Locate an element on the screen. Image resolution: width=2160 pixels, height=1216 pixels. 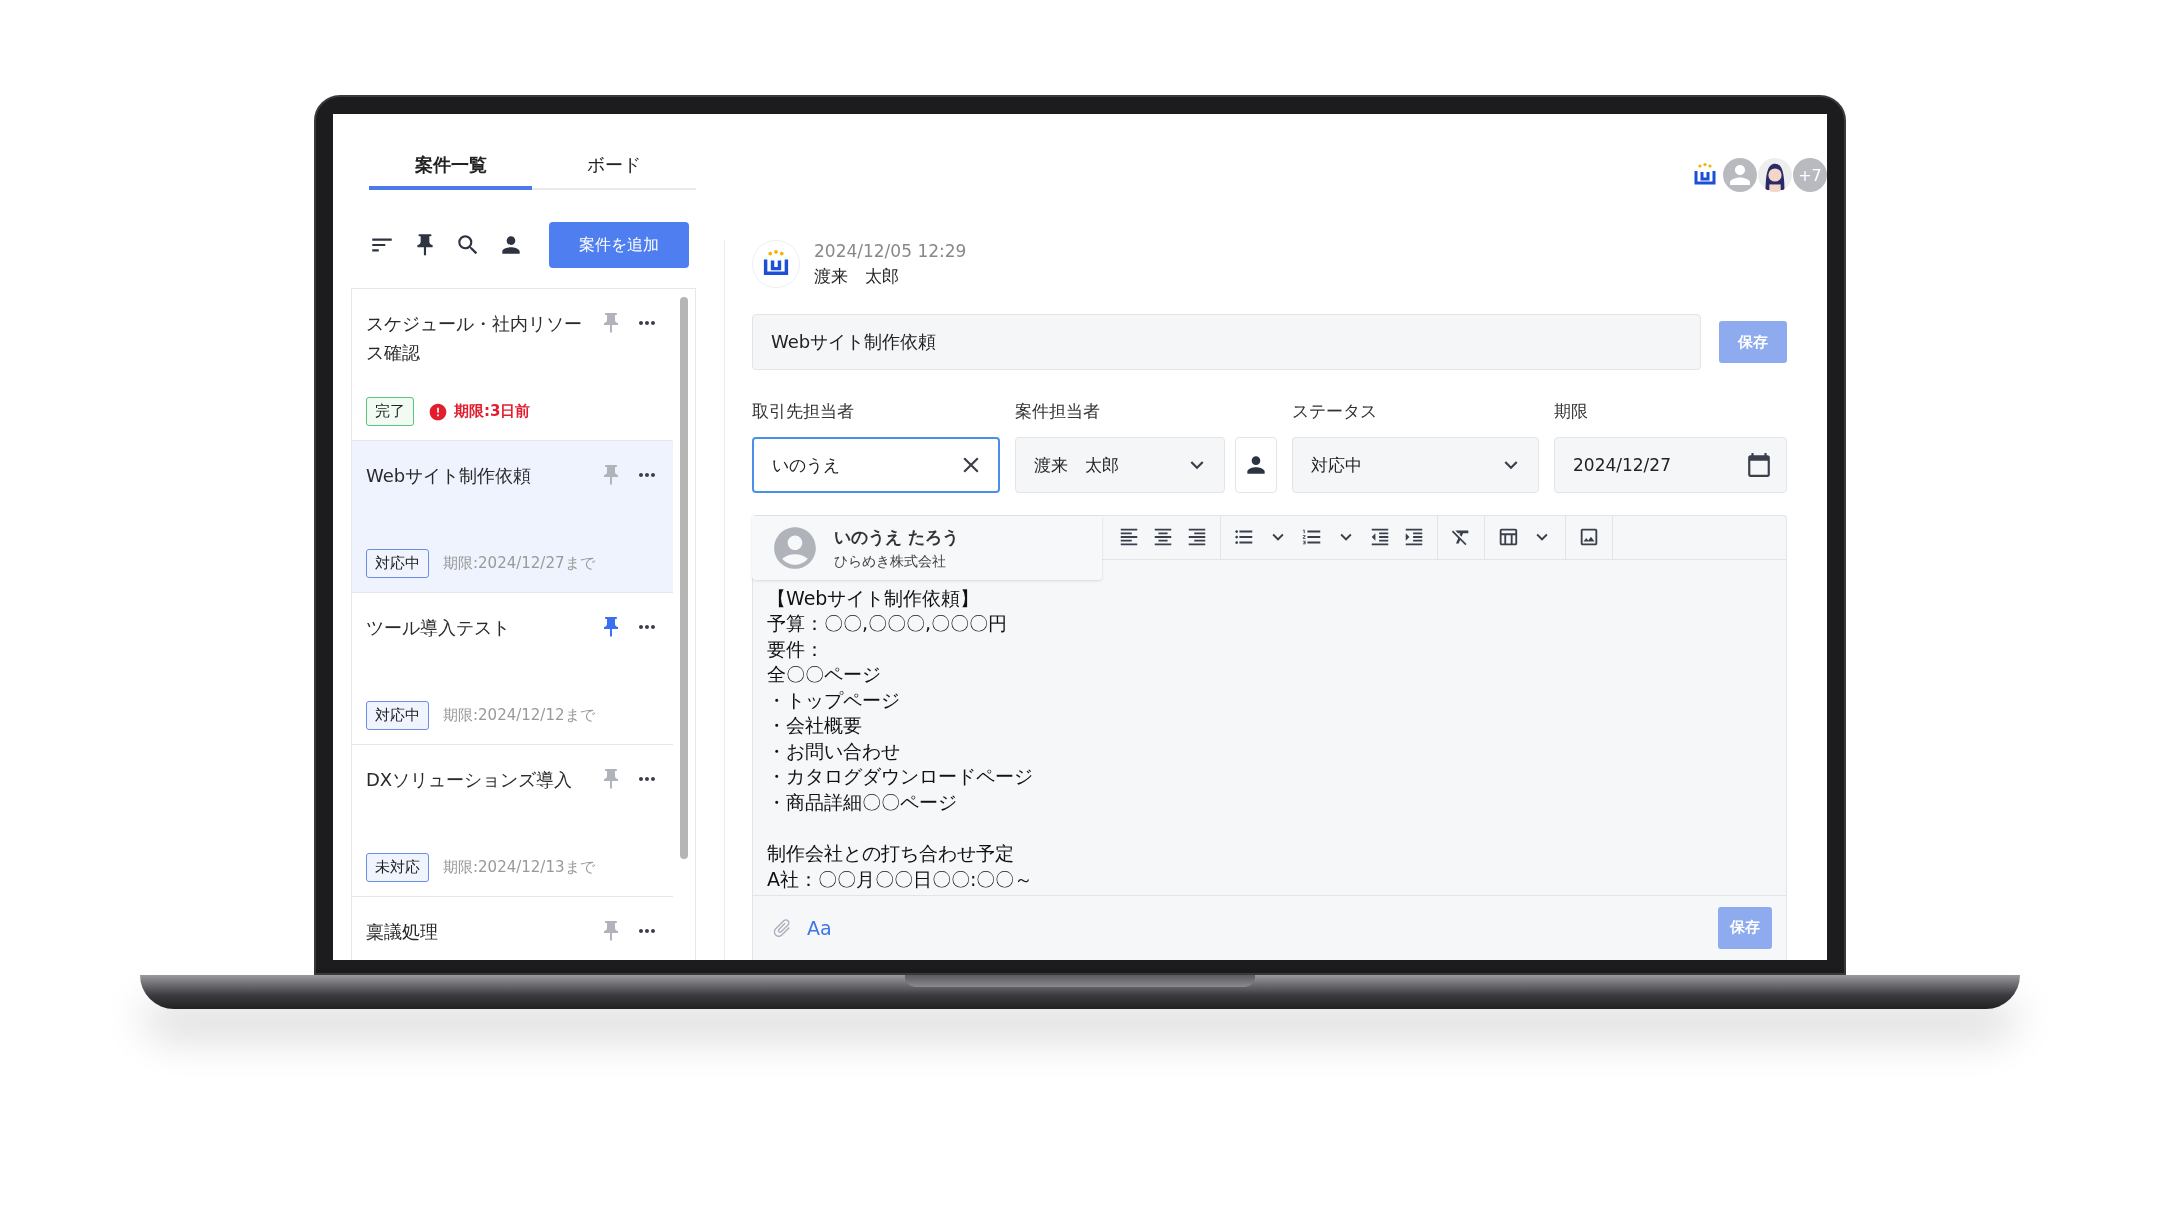
suggestion-item: いのうえ たろう ひらめき株式会社 is located at coordinates (927, 548).